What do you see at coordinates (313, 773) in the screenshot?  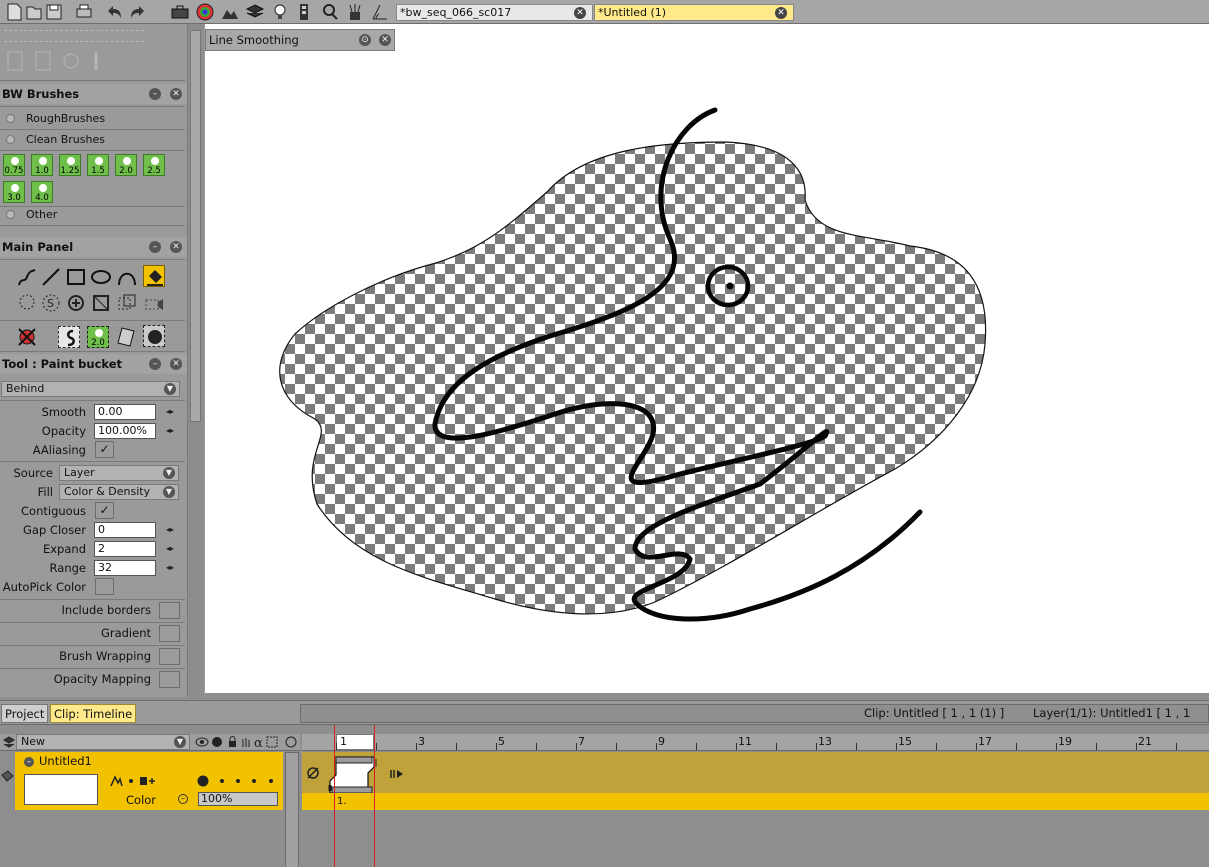 I see `no-sound-icon` at bounding box center [313, 773].